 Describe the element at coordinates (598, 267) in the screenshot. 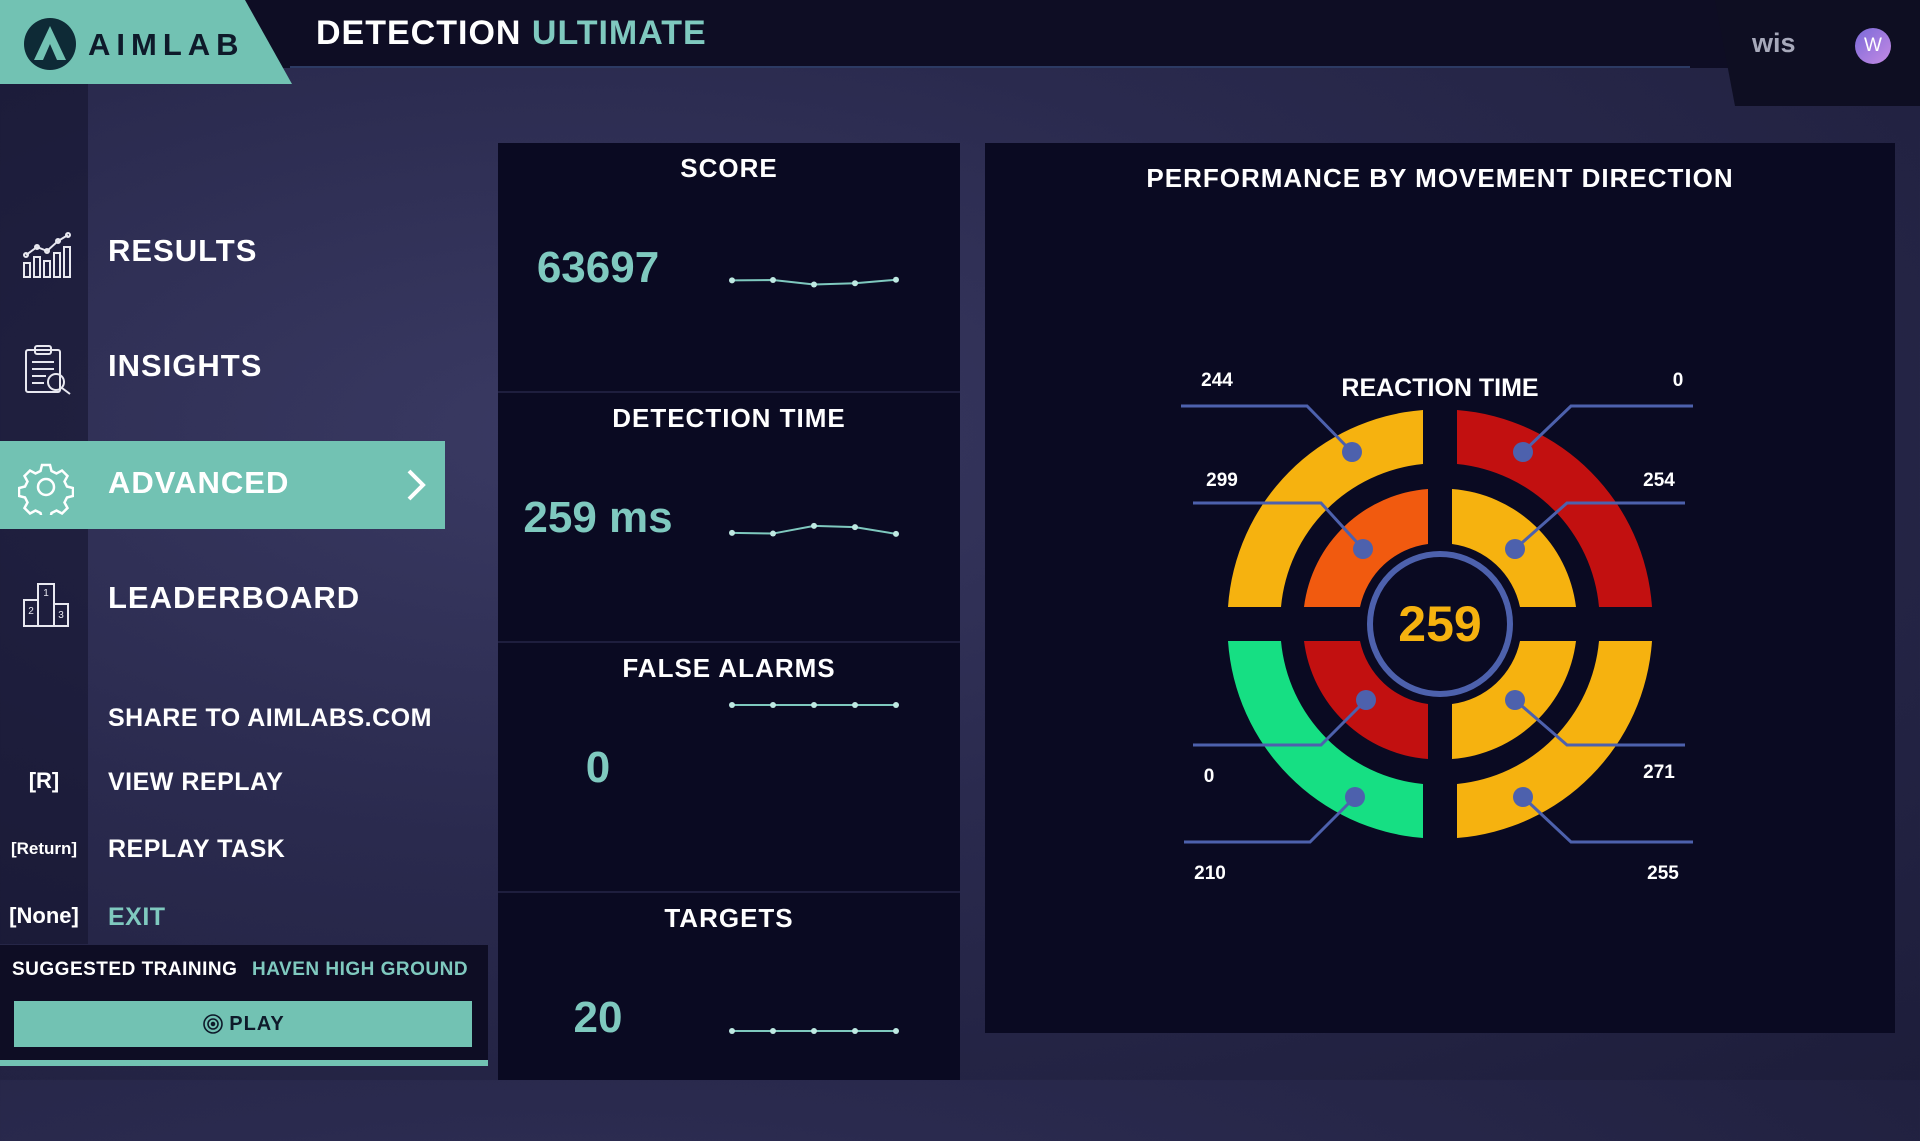

I see `stat-value: 63697` at that location.